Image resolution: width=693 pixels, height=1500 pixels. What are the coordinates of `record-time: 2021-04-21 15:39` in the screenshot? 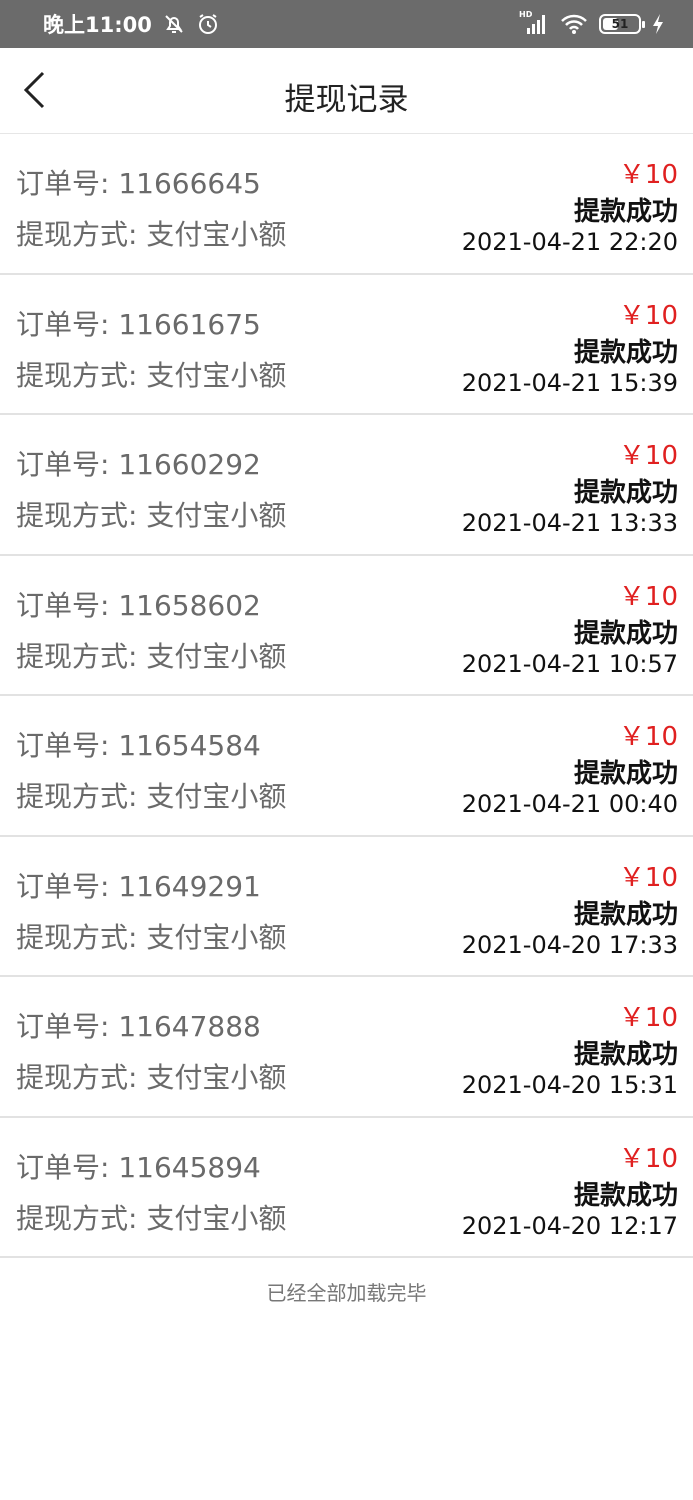 It's located at (569, 382).